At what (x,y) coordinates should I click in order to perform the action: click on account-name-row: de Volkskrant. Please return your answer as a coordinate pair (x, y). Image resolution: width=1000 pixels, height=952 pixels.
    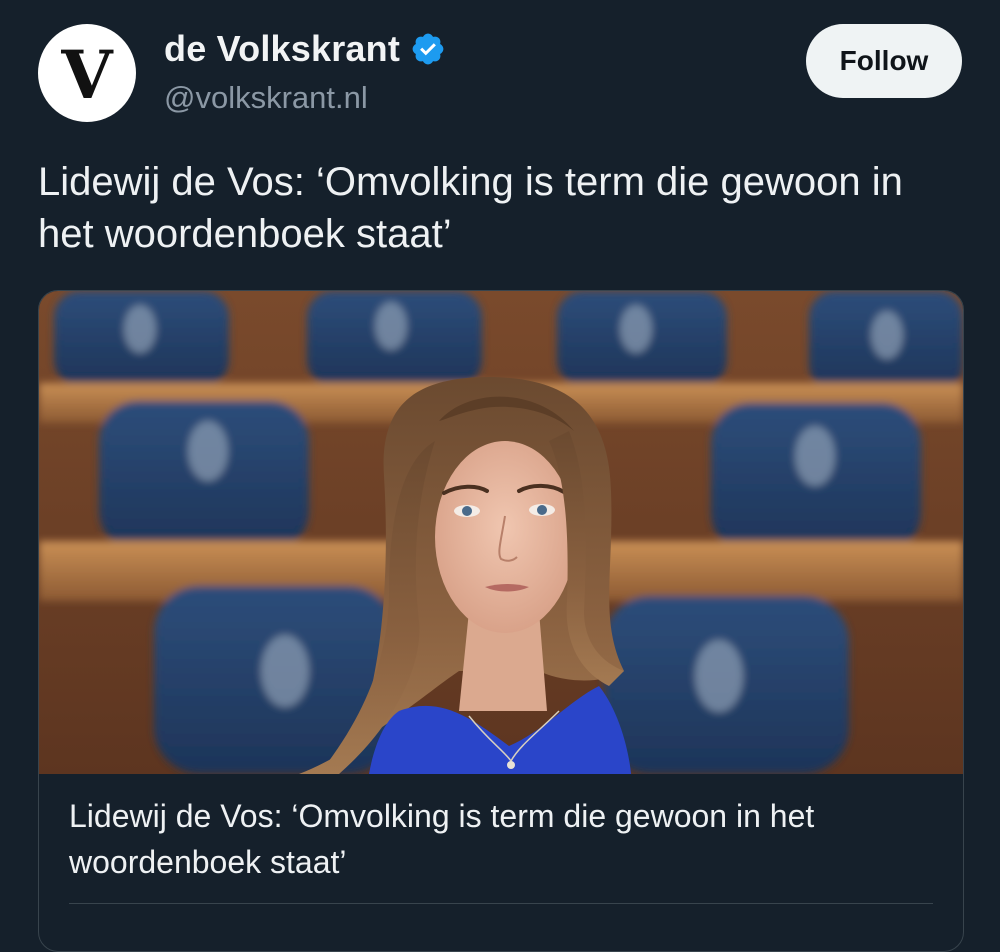
    Looking at the image, I should click on (305, 49).